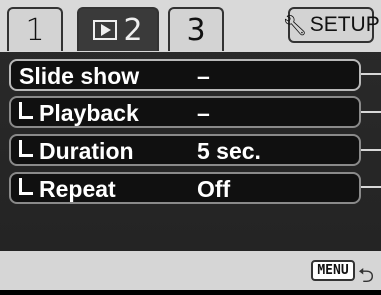  I want to click on menu-row-repeat: Repeat Off, so click(185, 188).